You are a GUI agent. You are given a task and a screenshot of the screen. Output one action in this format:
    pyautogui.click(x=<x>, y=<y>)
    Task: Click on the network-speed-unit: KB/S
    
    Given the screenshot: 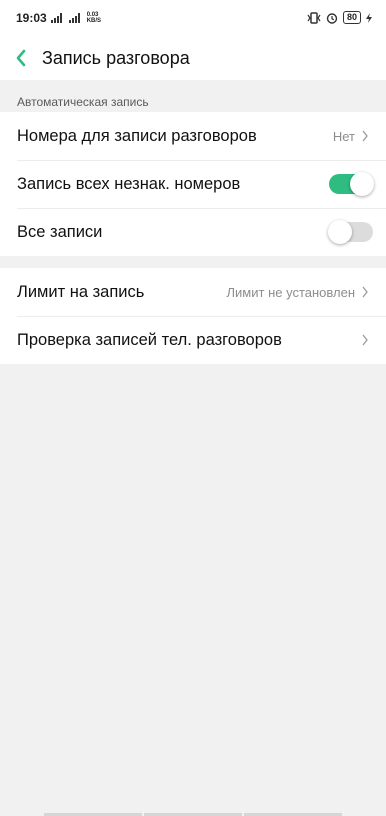 What is the action you would take?
    pyautogui.click(x=94, y=21)
    